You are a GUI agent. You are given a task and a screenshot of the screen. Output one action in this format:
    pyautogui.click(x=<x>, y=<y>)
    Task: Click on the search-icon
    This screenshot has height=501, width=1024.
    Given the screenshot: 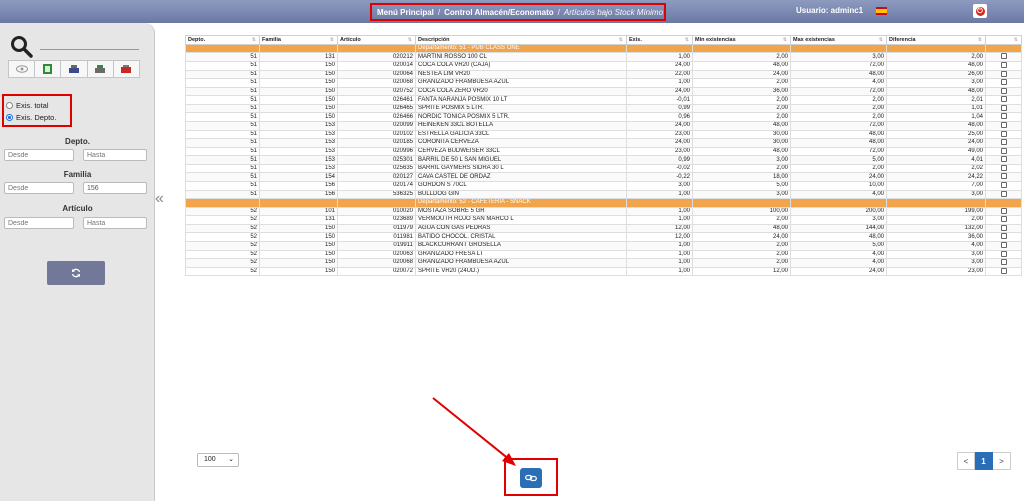 What is the action you would take?
    pyautogui.click(x=22, y=47)
    